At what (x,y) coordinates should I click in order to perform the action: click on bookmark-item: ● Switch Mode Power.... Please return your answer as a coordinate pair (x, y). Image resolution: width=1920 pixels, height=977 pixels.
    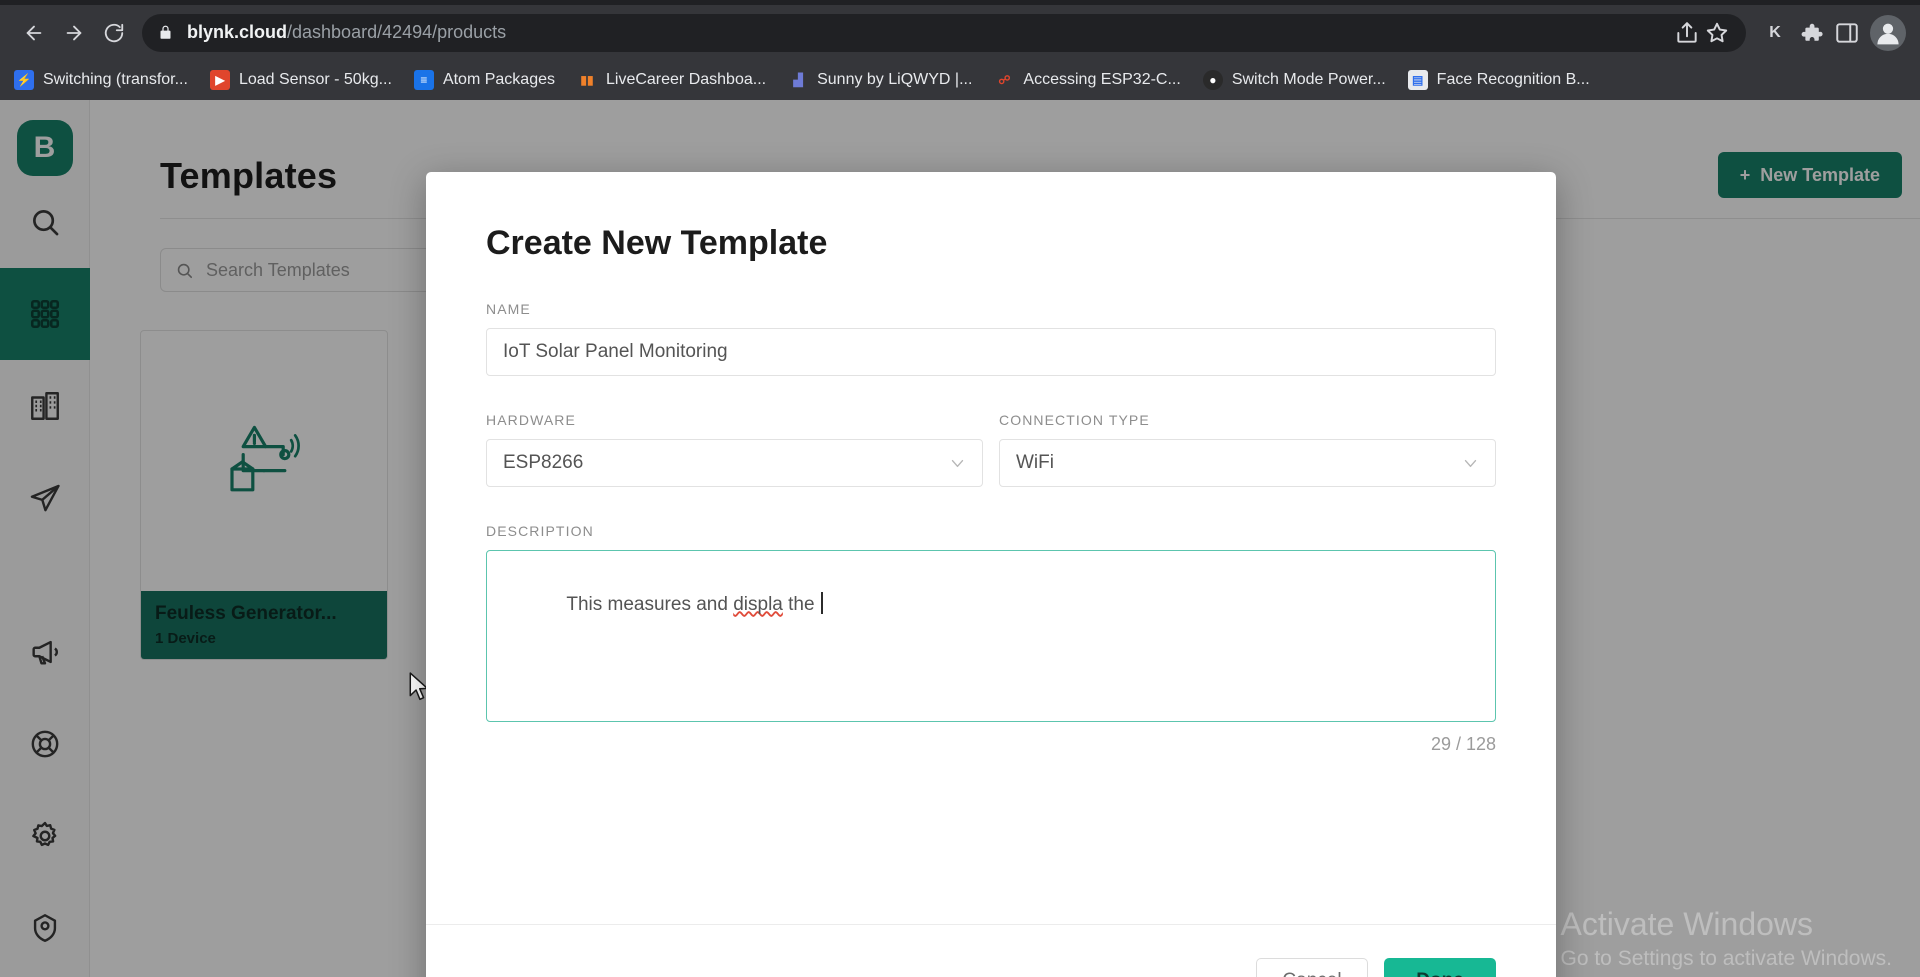
    Looking at the image, I should click on (1294, 80).